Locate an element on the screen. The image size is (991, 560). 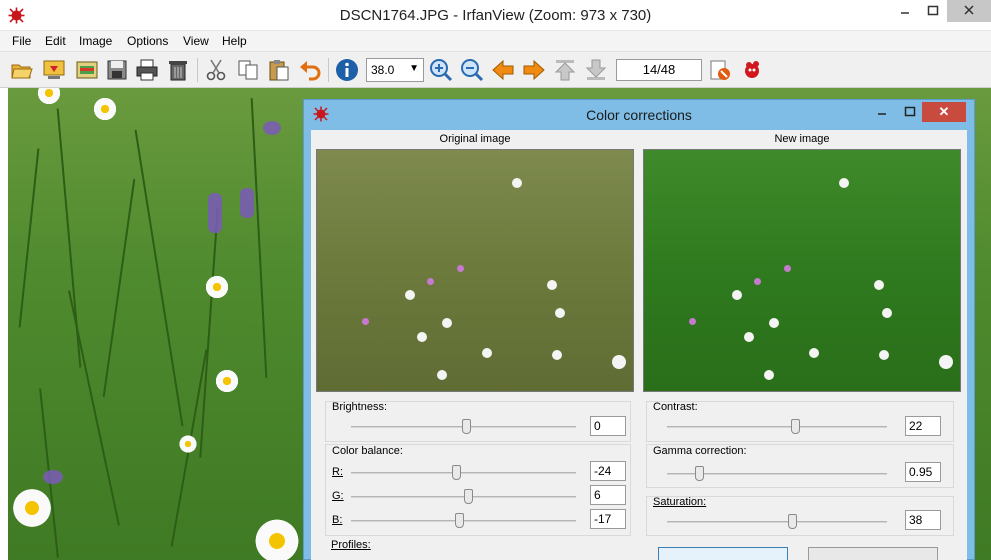
contrast-group: Contrast: 22 is located at coordinates (800, 421).